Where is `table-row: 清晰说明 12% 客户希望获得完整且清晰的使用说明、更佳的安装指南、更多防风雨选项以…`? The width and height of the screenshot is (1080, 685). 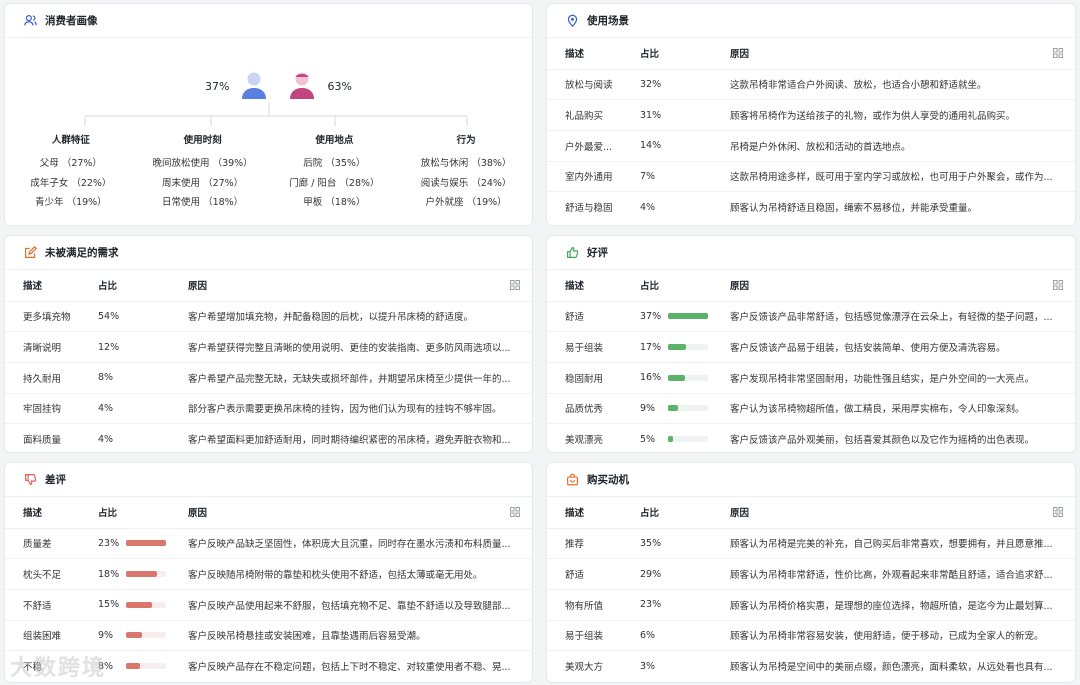
table-row: 清晰说明 12% 客户希望获得完整且清晰的使用说明、更佳的安装指南、更多防风雨选项以… is located at coordinates (268, 347).